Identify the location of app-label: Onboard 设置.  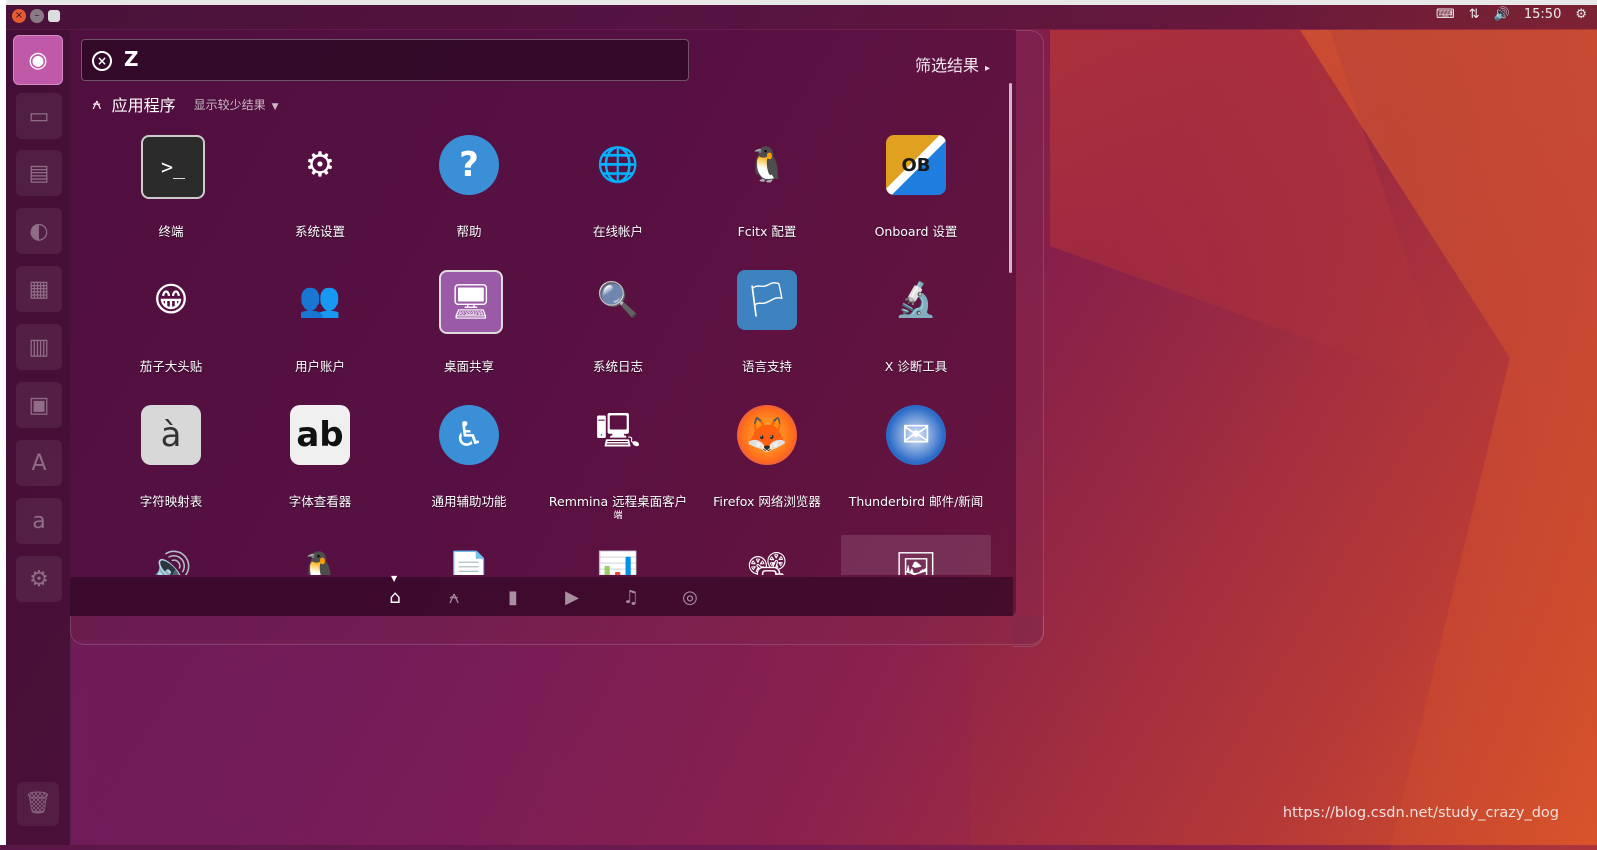
(916, 231).